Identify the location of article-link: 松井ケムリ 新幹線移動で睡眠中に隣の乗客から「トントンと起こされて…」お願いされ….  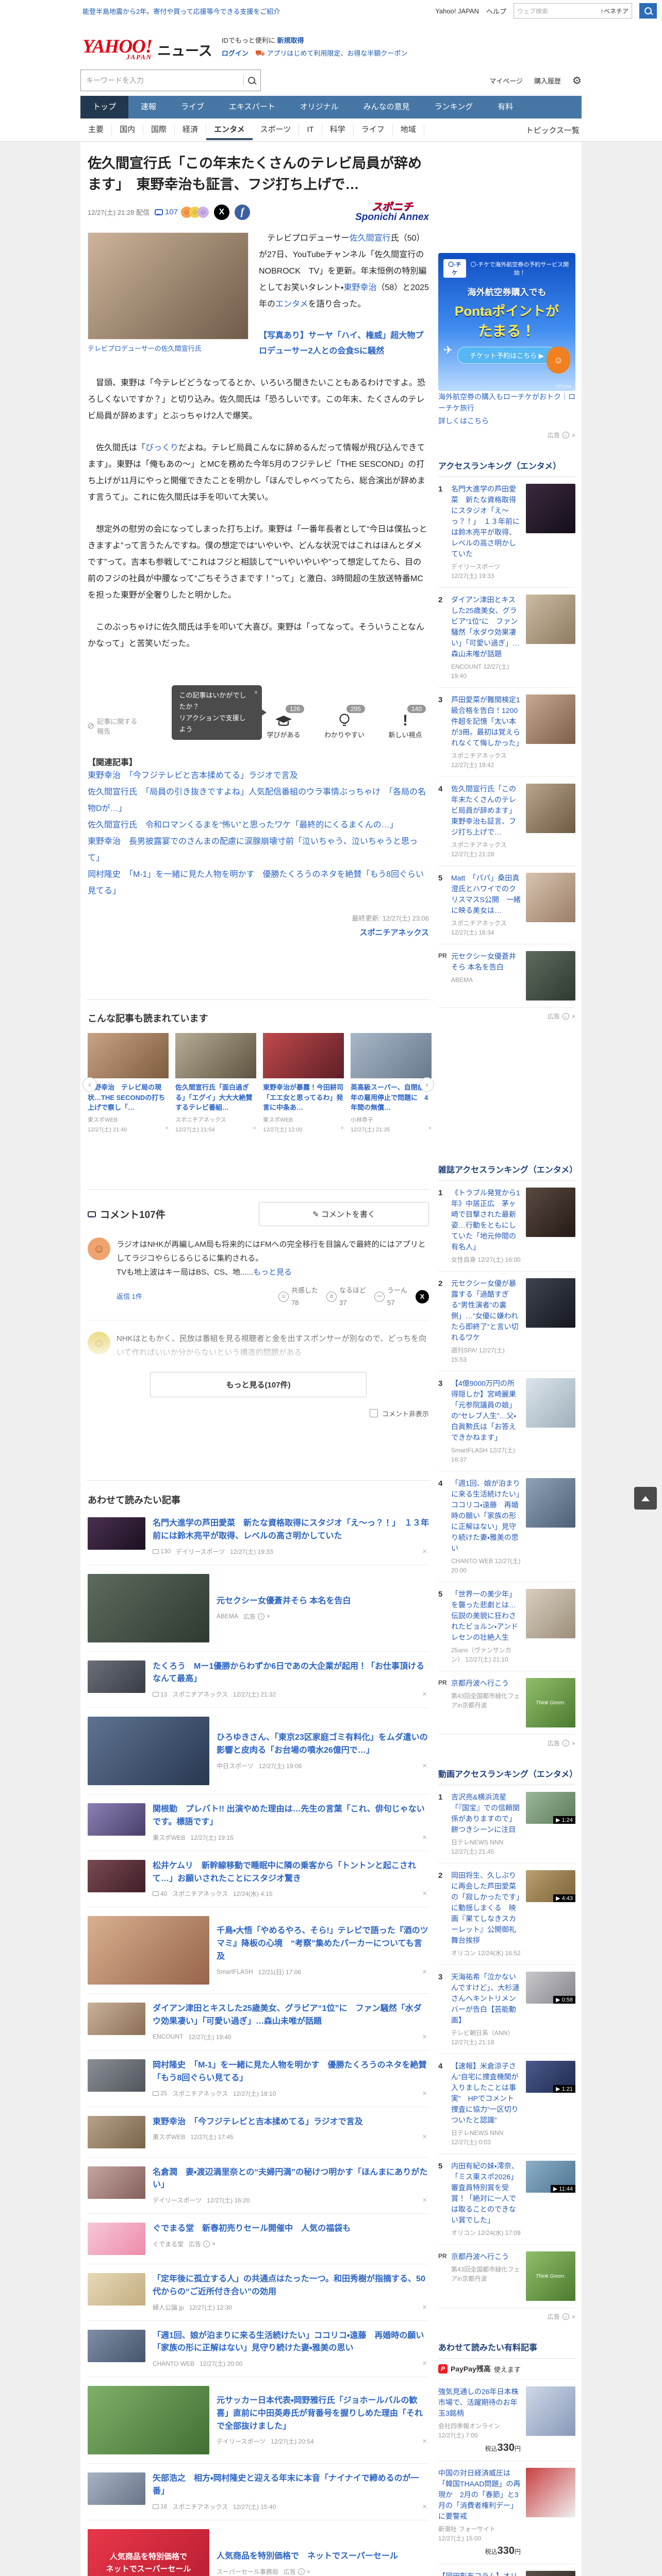
(291, 1873).